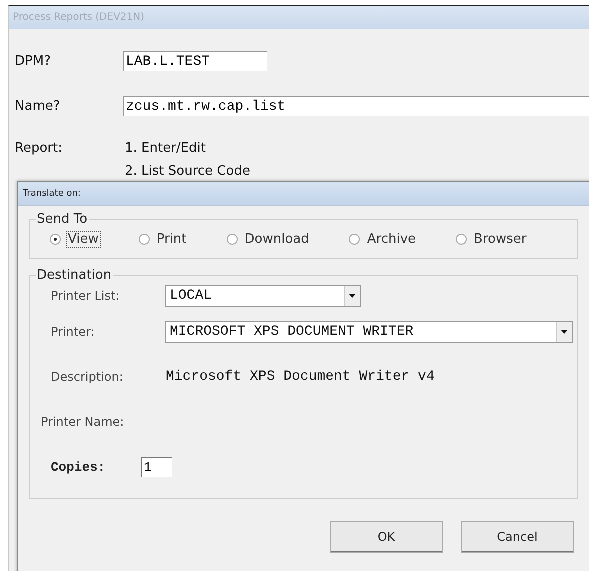 This screenshot has width=589, height=571. I want to click on menu-option: 1. Enter/Edit, so click(186, 148).